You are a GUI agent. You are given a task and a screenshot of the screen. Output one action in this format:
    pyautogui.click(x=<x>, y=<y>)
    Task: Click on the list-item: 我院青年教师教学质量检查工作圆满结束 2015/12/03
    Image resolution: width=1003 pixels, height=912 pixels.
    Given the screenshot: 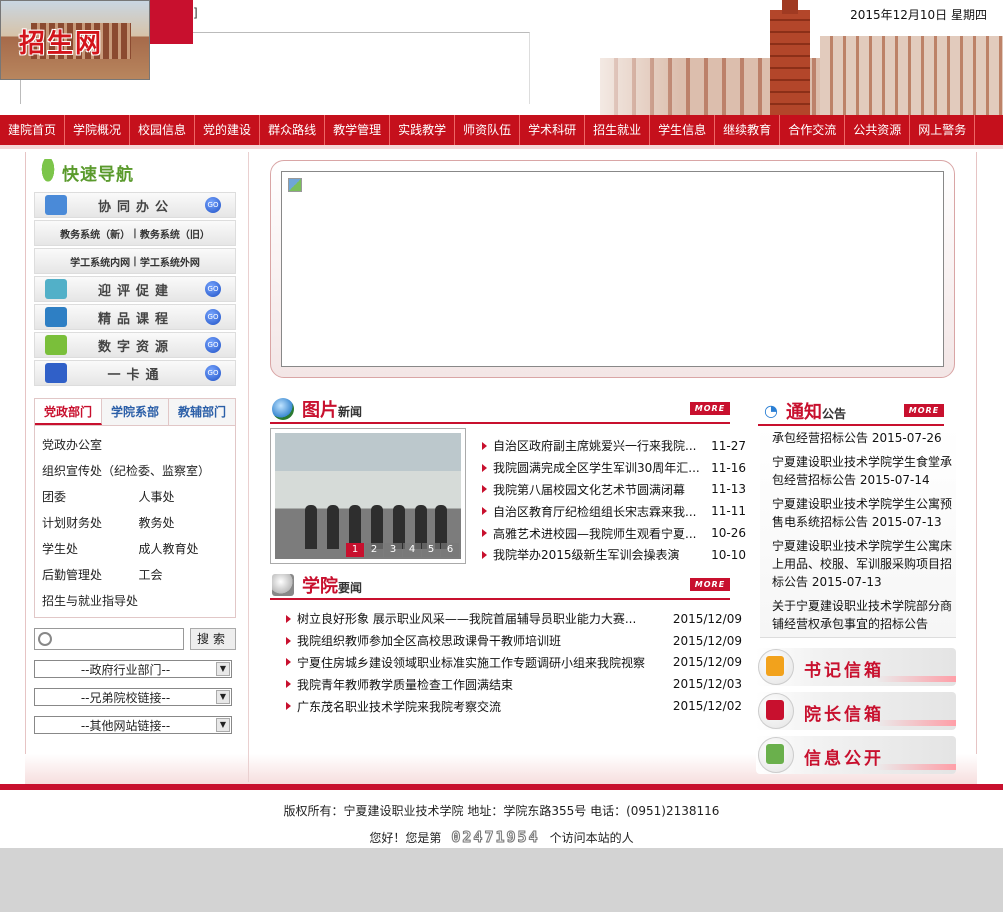 What is the action you would take?
    pyautogui.click(x=512, y=684)
    